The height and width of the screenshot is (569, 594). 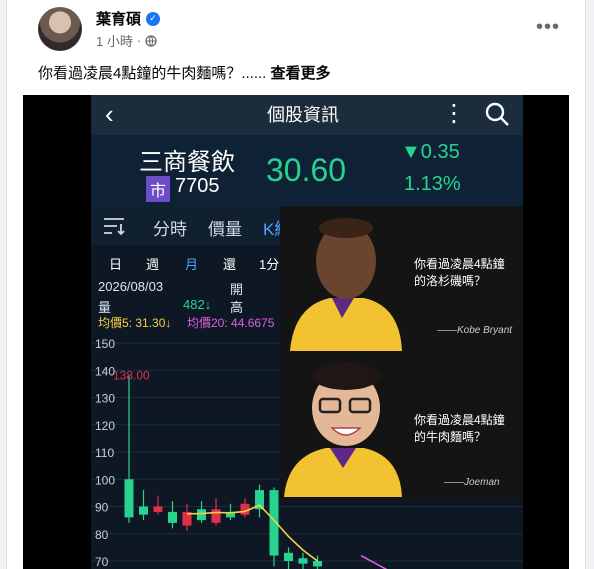 I want to click on more-options-icon: •••, so click(x=548, y=27).